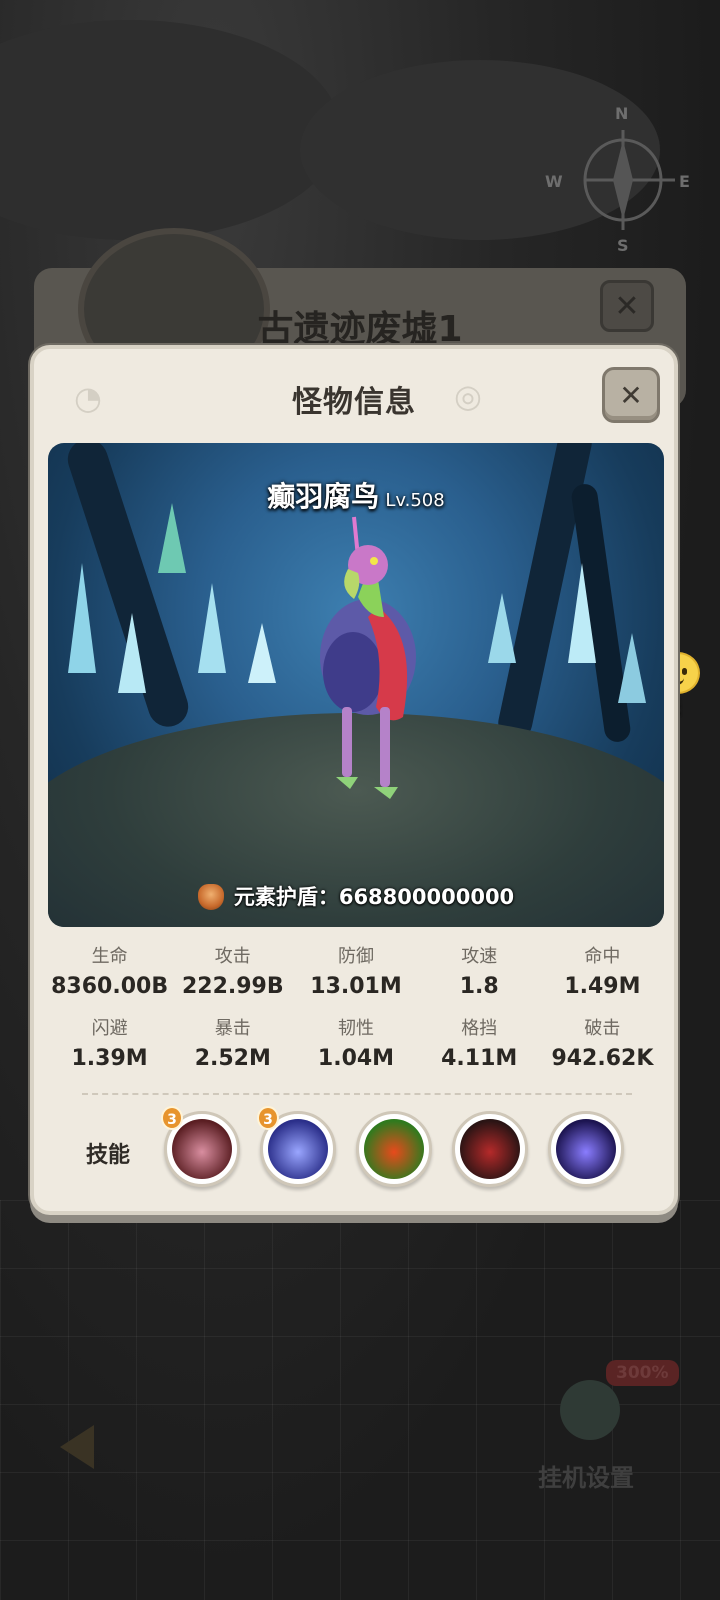 This screenshot has height=1600, width=720. What do you see at coordinates (232, 1058) in the screenshot?
I see `stat-value: 2.52M` at bounding box center [232, 1058].